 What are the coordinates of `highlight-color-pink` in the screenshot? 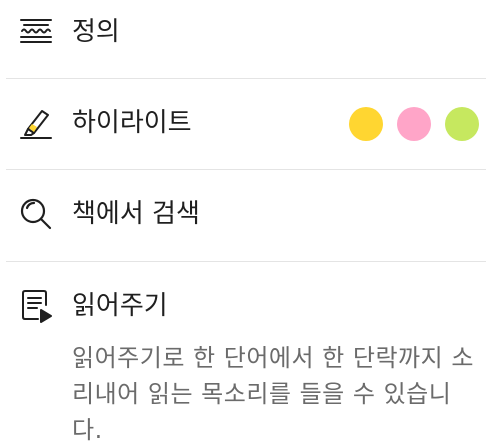 It's located at (414, 124).